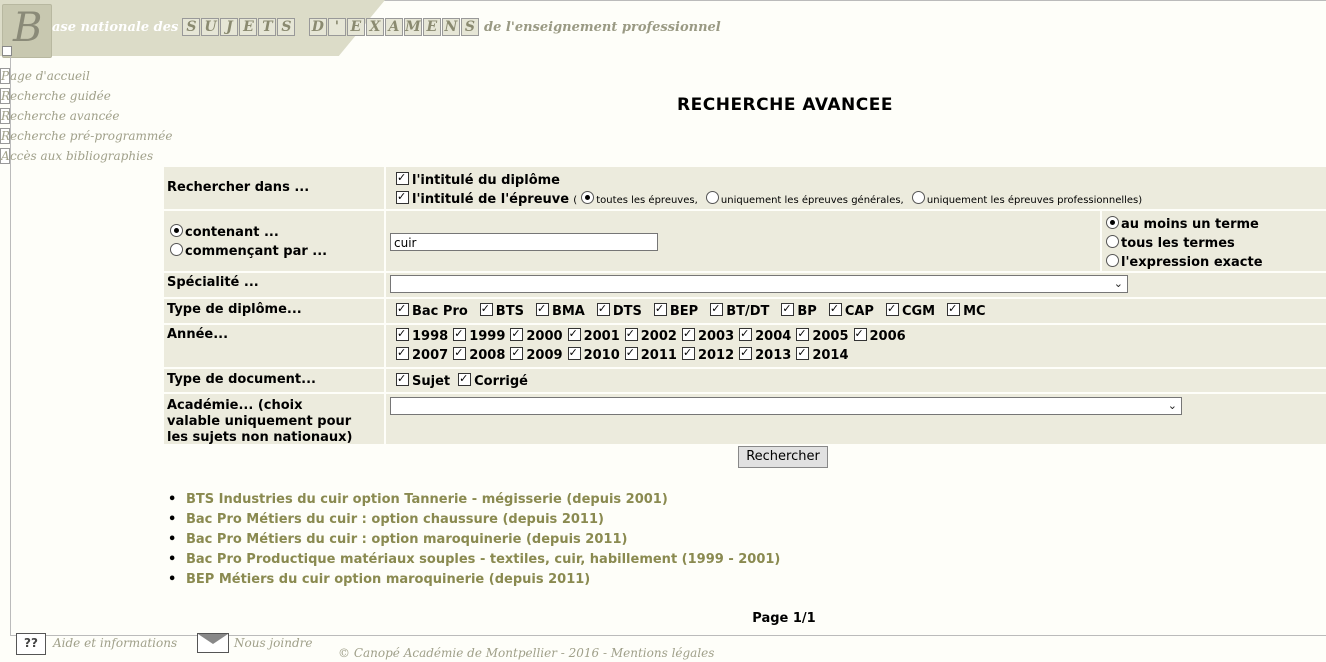 The width and height of the screenshot is (1326, 662). I want to click on any-term-radio, so click(1112, 222).